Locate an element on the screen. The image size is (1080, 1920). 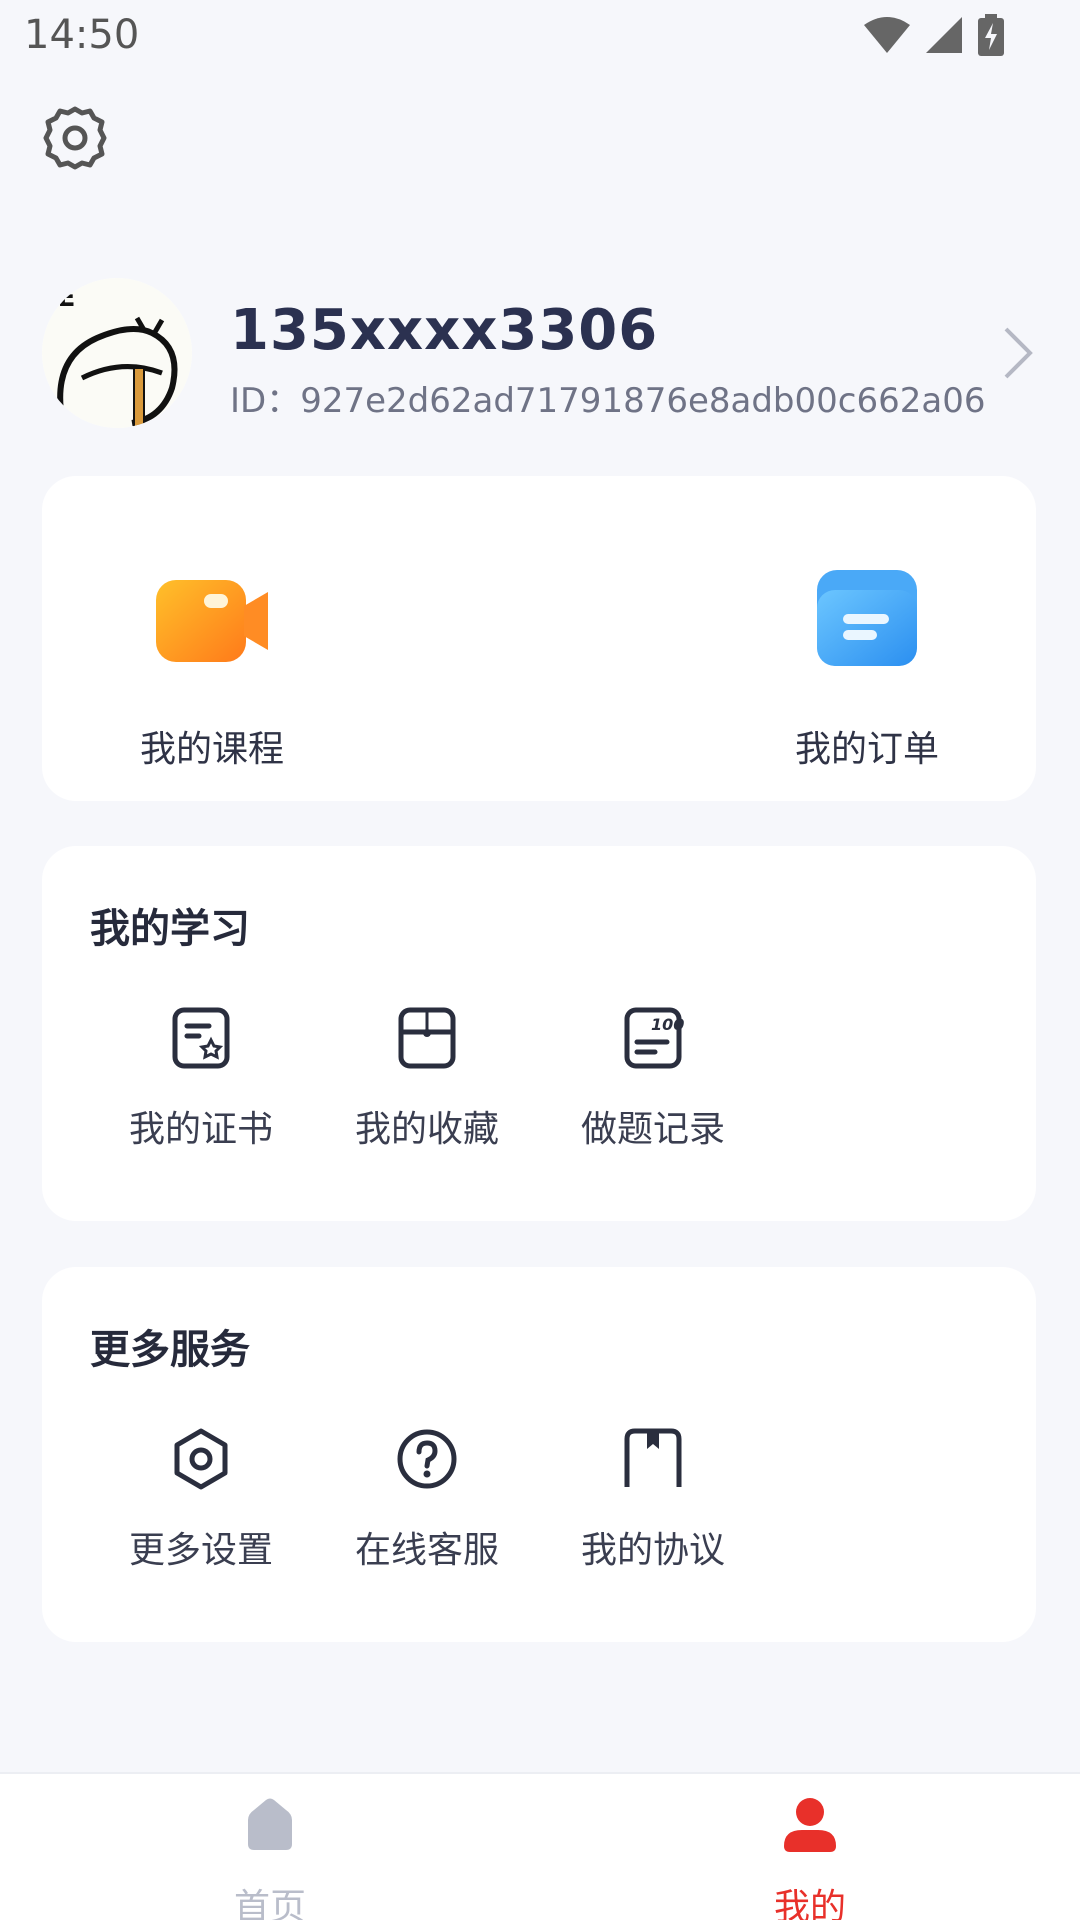
nav-mine-label: 我的 is located at coordinates (809, 1903).